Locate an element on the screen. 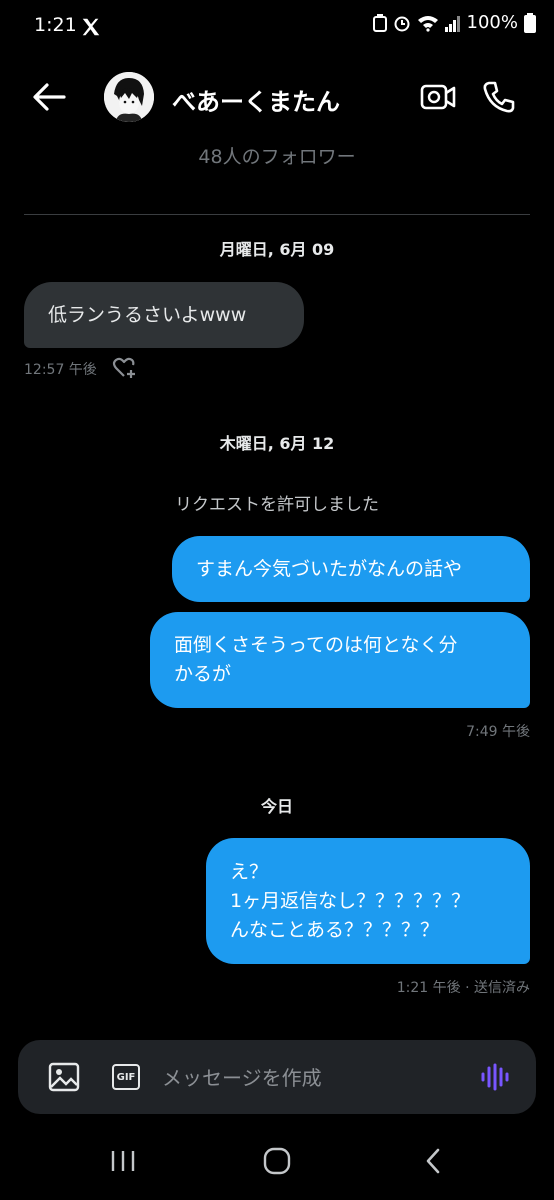 Image resolution: width=554 pixels, height=1200 pixels. avatar is located at coordinates (129, 97).